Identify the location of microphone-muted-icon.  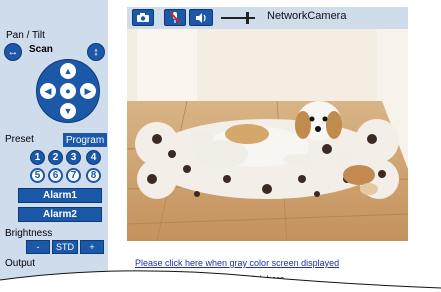
(175, 17).